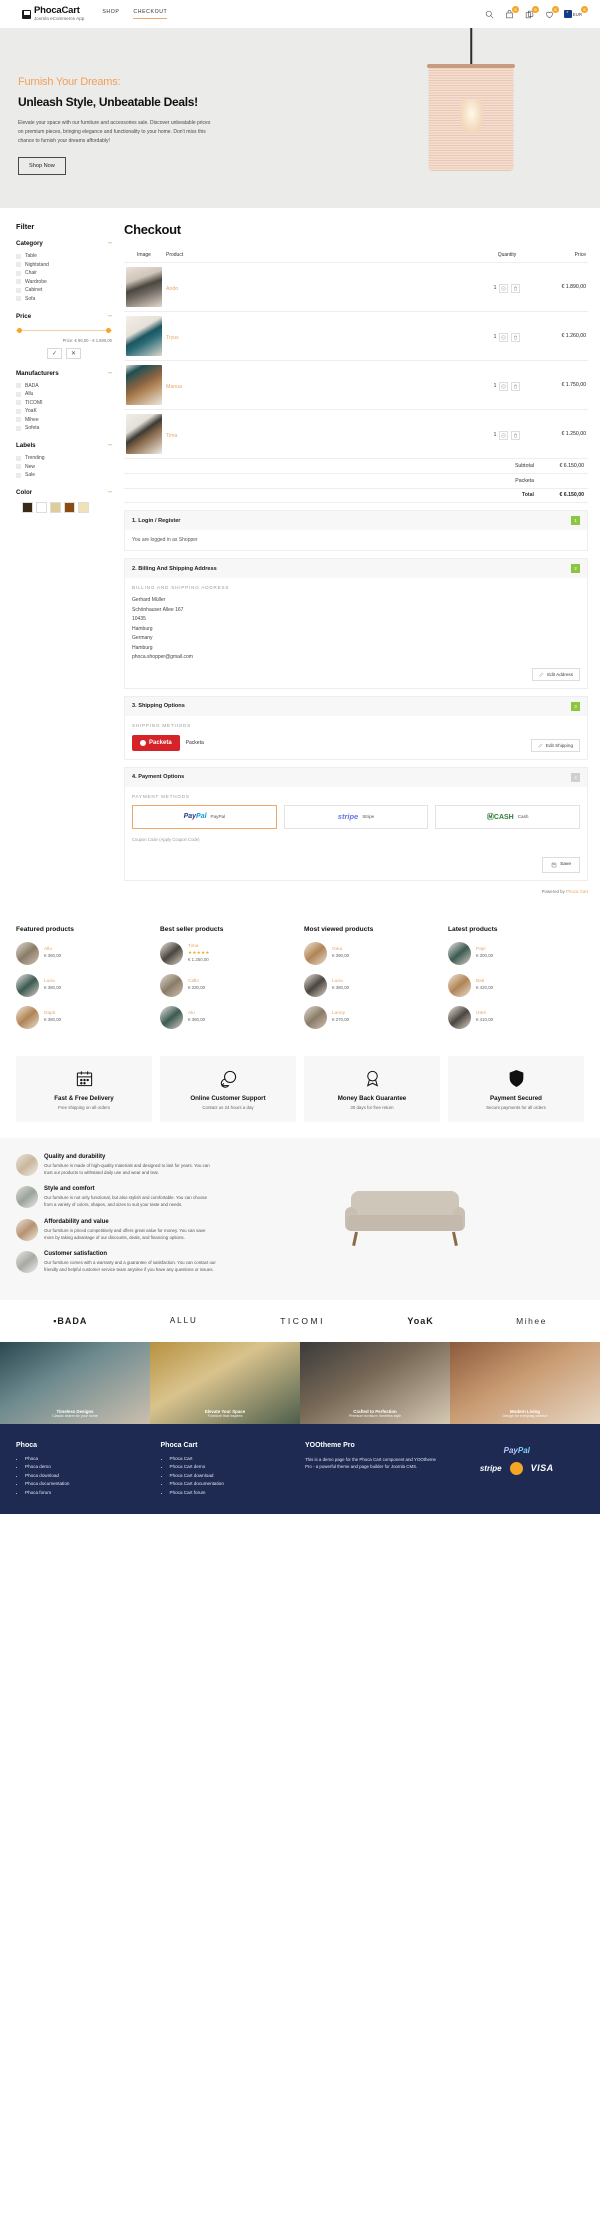 Image resolution: width=600 pixels, height=2233 pixels. What do you see at coordinates (52, 1013) in the screenshot?
I see `product-name: Dapit` at bounding box center [52, 1013].